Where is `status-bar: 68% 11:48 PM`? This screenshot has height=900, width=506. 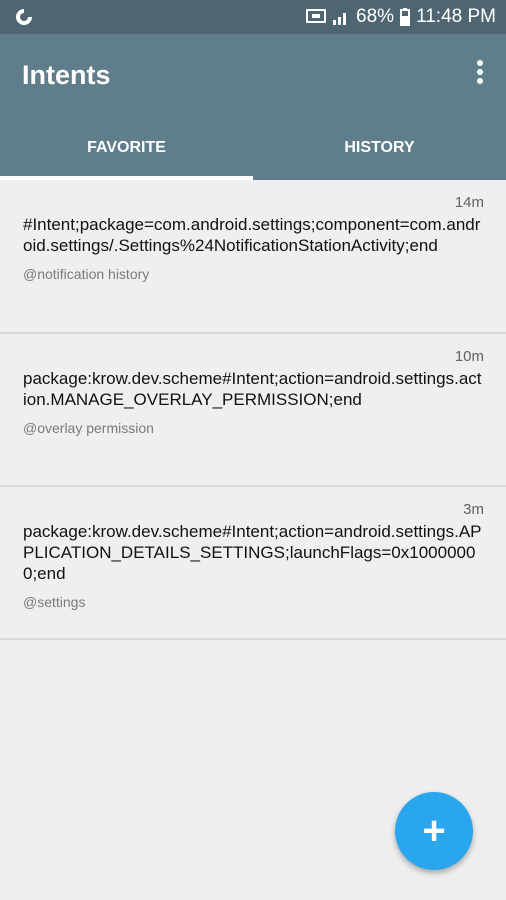
status-bar: 68% 11:48 PM is located at coordinates (253, 17).